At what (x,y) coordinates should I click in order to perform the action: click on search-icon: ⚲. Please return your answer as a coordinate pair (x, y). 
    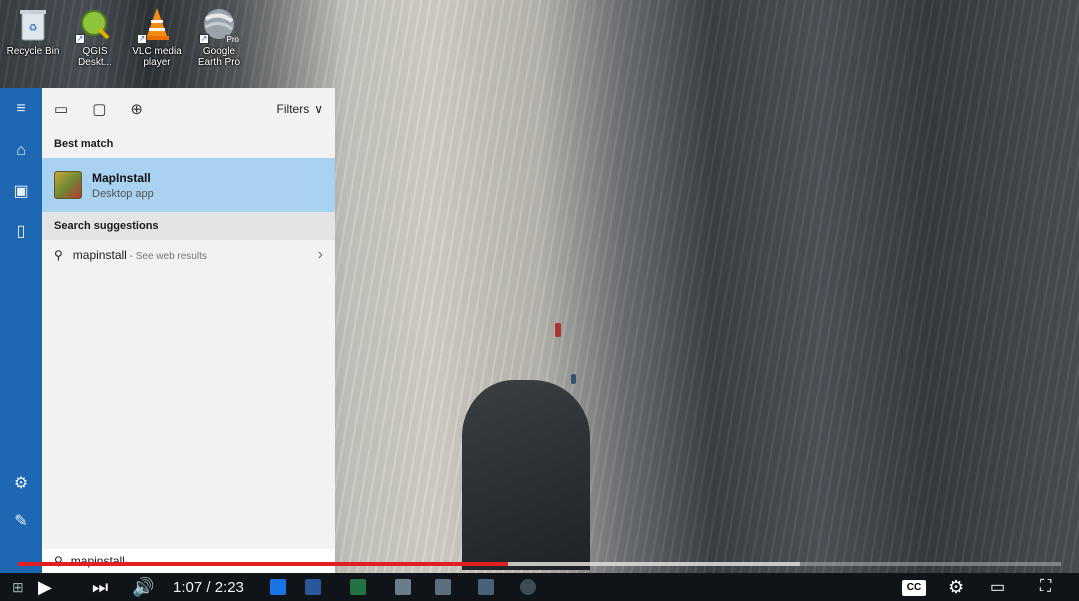
    Looking at the image, I should click on (58, 255).